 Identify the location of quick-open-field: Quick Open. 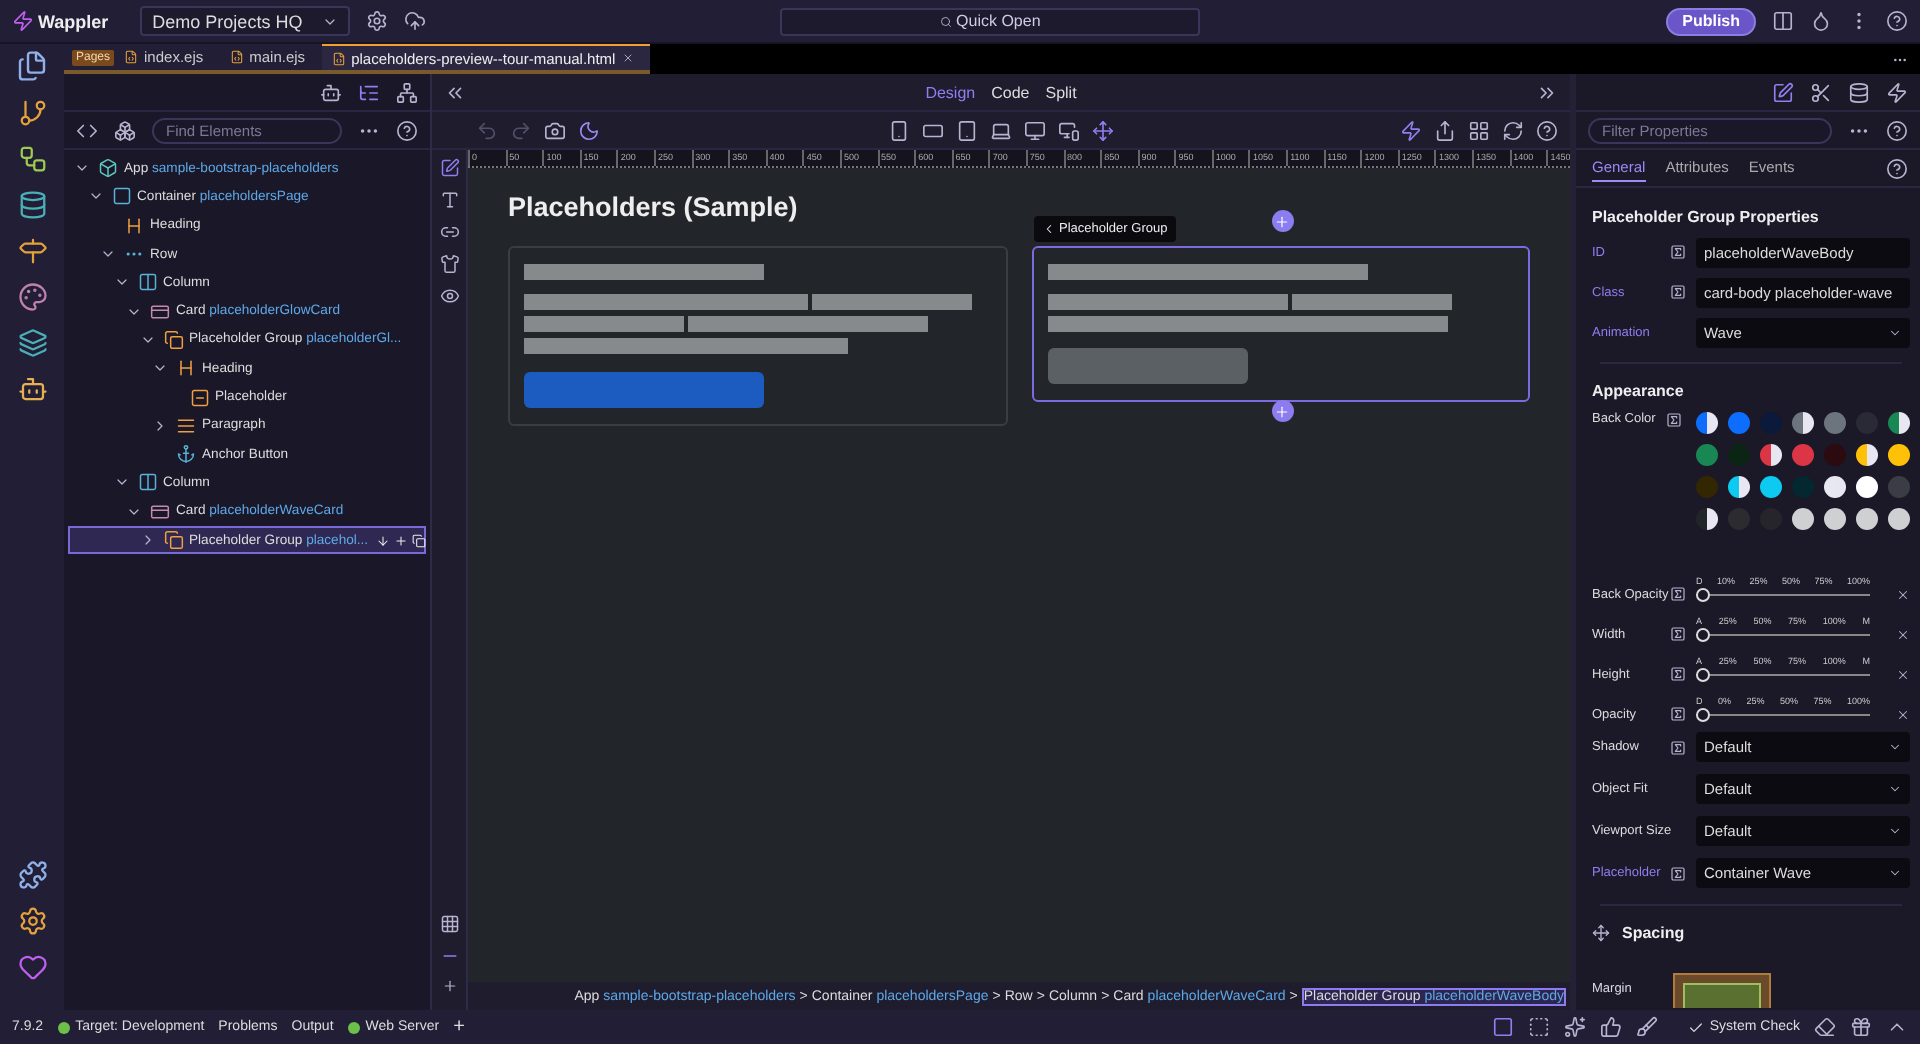
(990, 21).